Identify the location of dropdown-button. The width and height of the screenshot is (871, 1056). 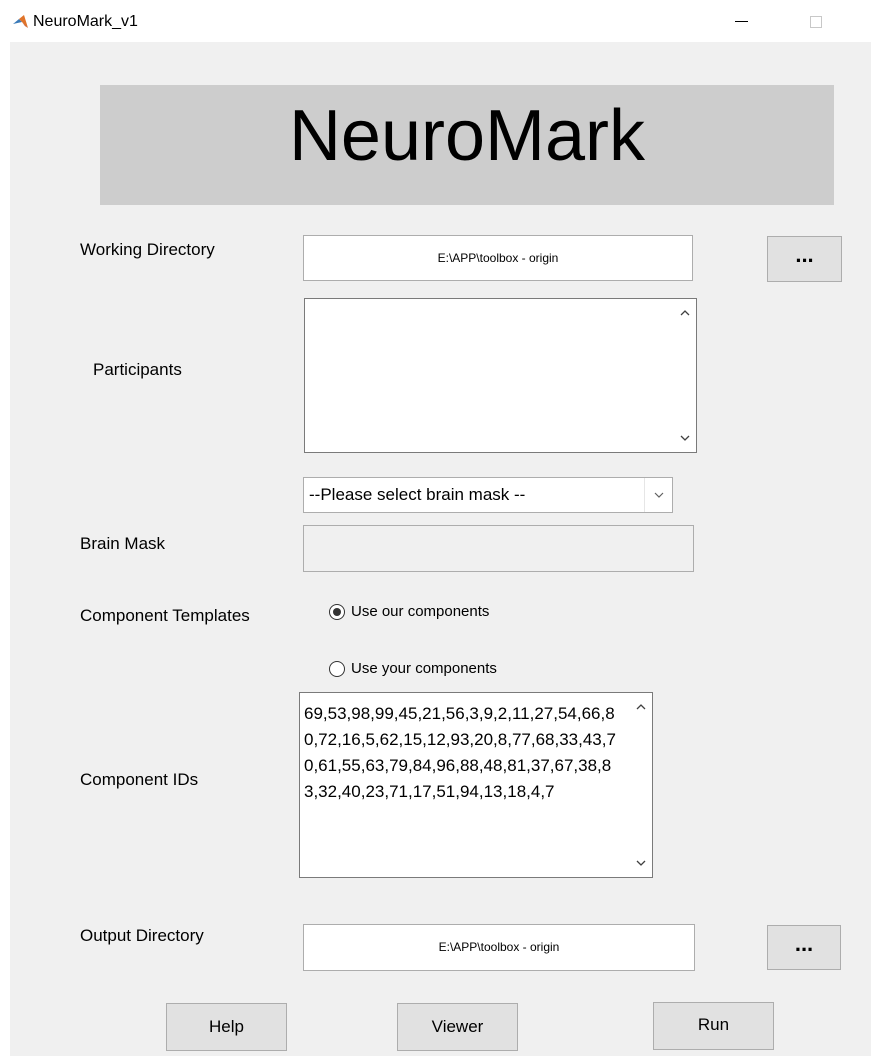
(658, 495).